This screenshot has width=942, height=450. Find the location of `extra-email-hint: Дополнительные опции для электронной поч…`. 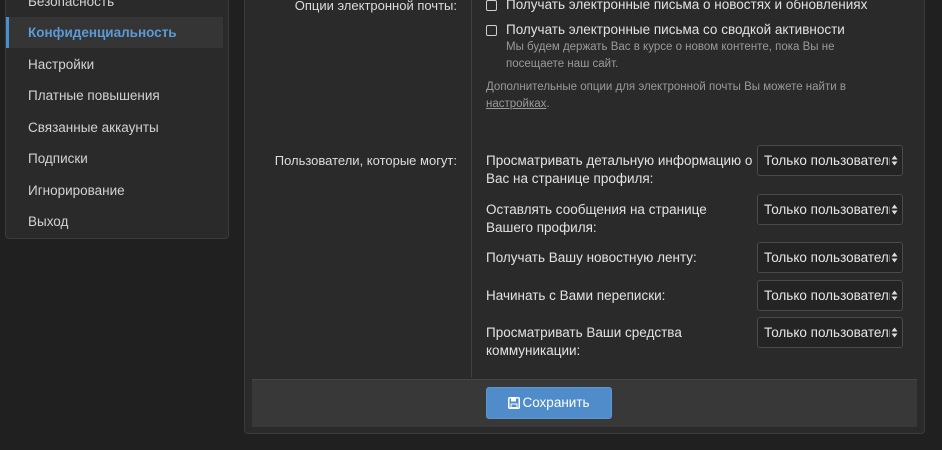

extra-email-hint: Дополнительные опции для электронной поч… is located at coordinates (666, 96).